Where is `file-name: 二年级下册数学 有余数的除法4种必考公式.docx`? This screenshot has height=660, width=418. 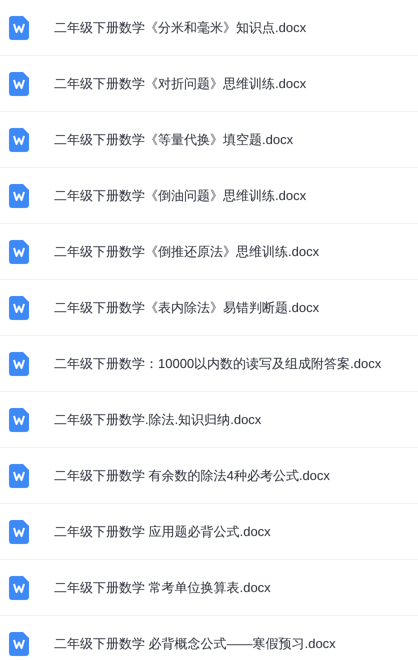 file-name: 二年级下册数学 有余数的除法4种必考公式.docx is located at coordinates (192, 476).